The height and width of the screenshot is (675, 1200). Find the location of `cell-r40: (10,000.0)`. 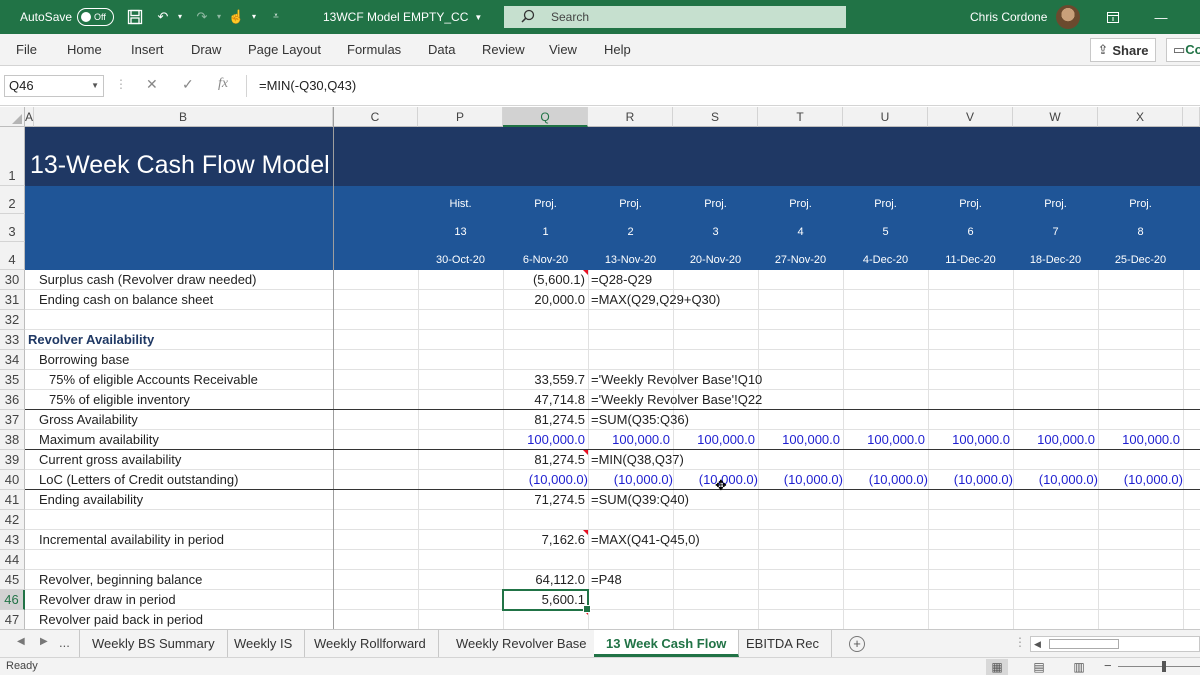

cell-r40: (10,000.0) is located at coordinates (630, 480).